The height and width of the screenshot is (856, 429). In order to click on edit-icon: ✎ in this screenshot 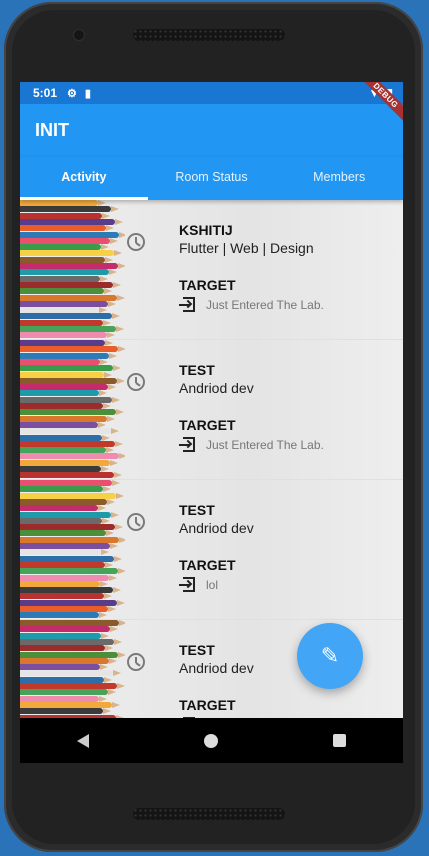, I will do `click(330, 655)`.